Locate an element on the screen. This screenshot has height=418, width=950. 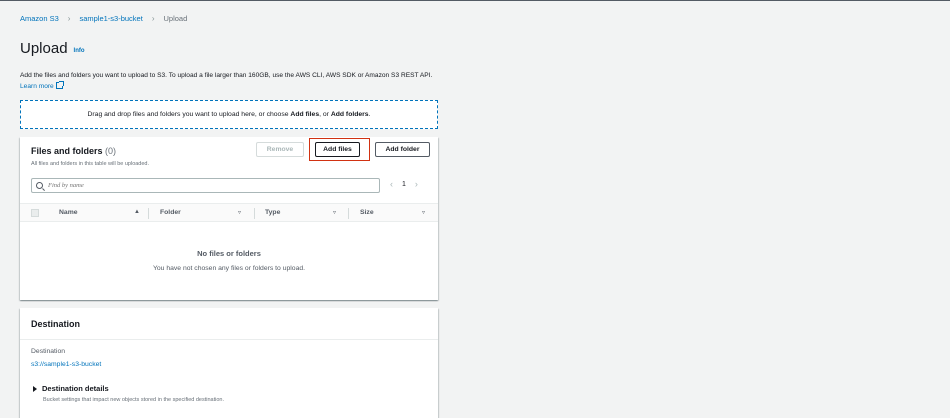
destination-details-toggle: Destination details is located at coordinates (71, 388).